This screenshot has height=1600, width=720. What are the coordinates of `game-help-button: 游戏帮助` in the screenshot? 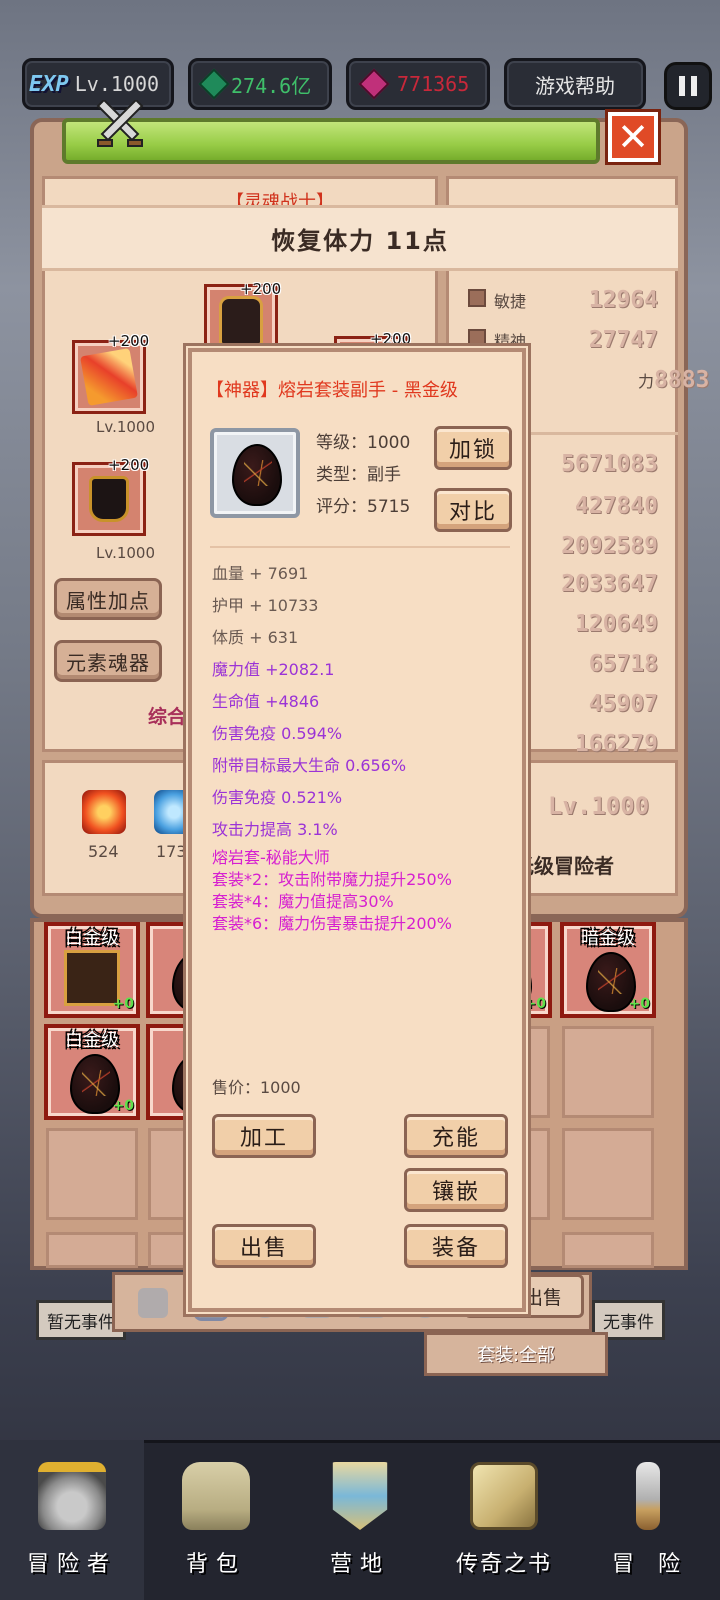 It's located at (575, 84).